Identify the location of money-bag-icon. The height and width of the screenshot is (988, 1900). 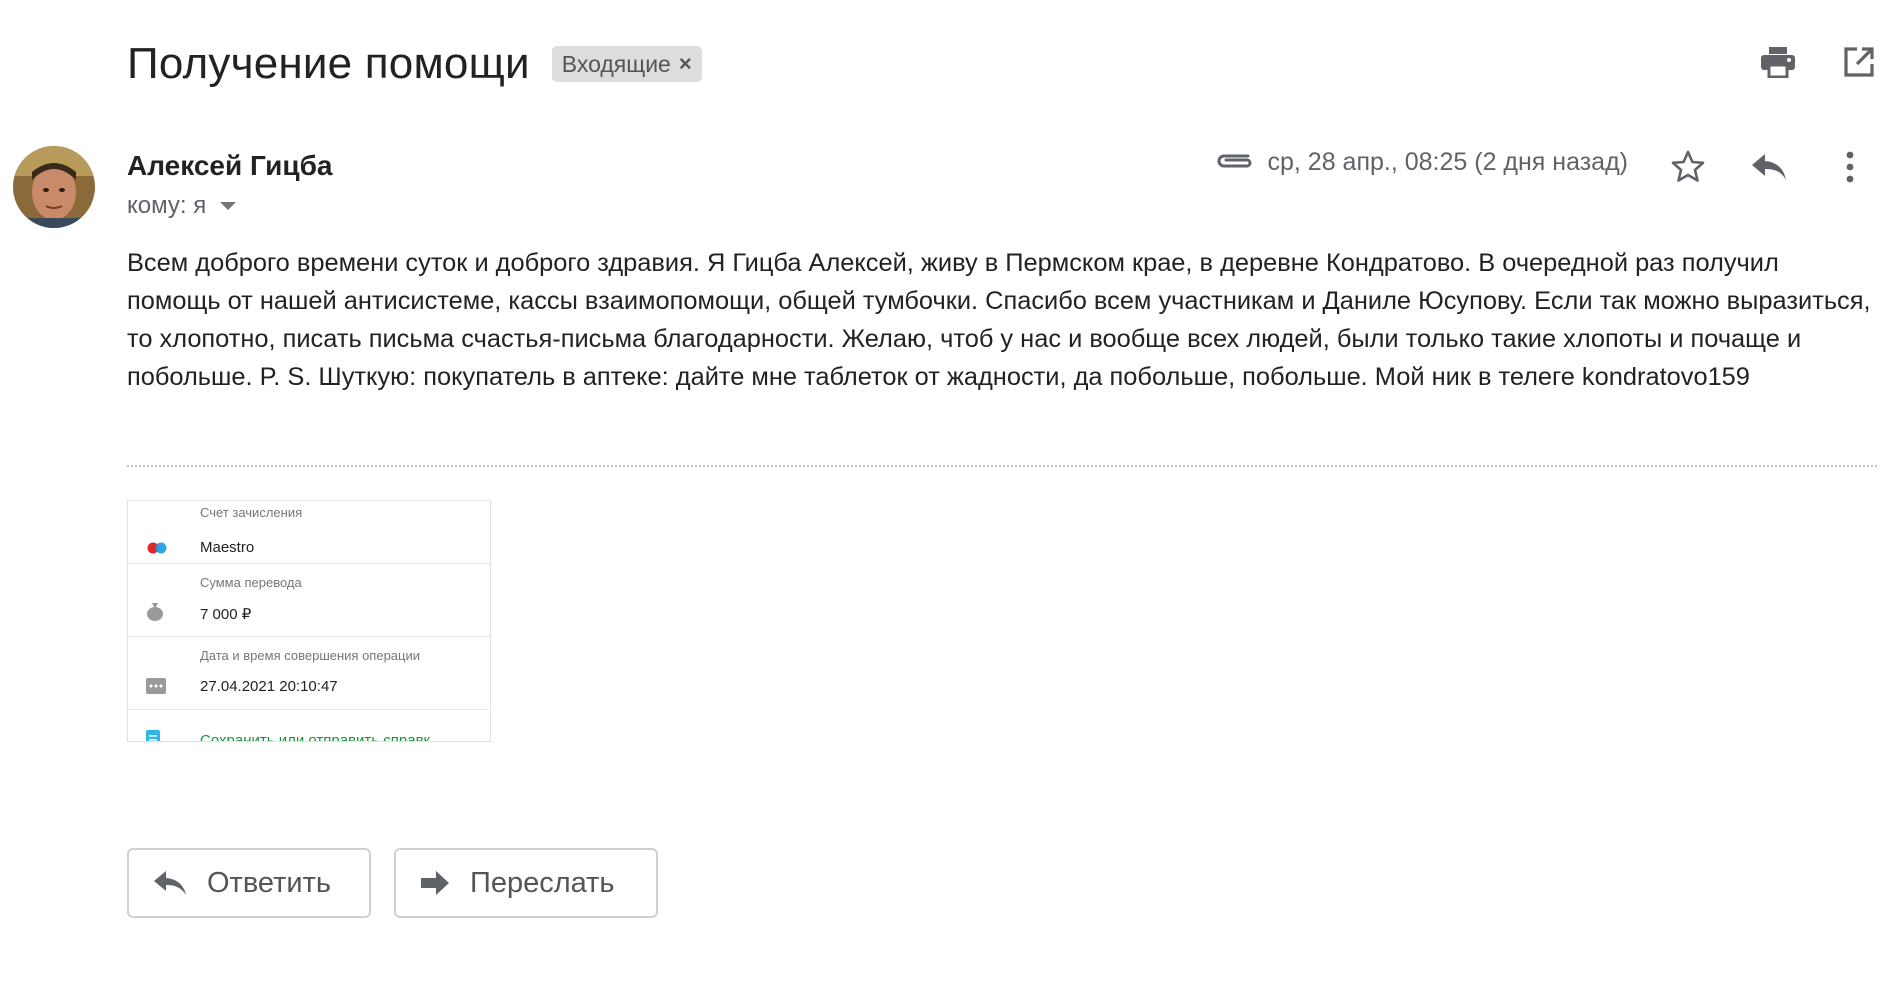
(155, 613).